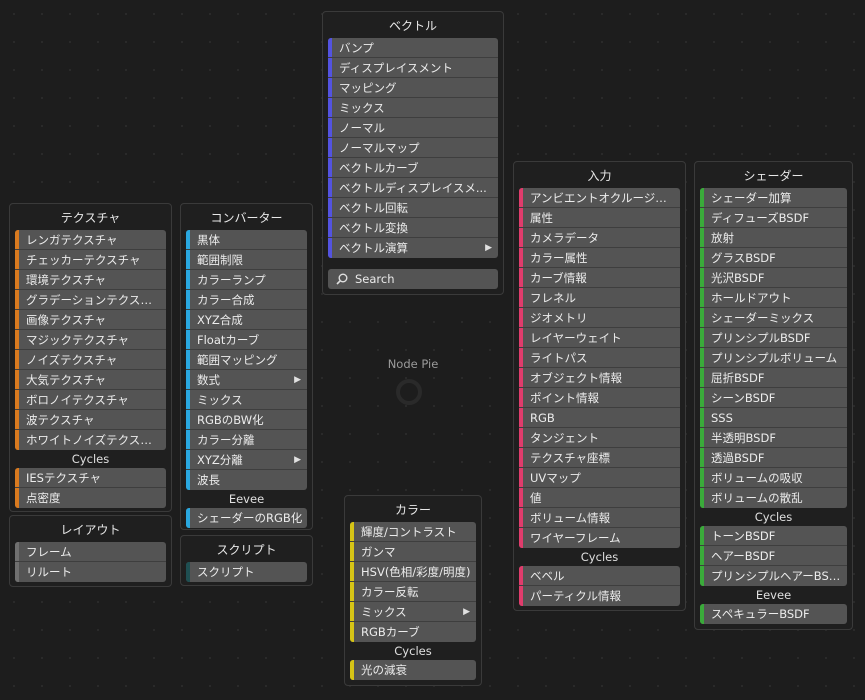 The height and width of the screenshot is (700, 865). Describe the element at coordinates (599, 478) in the screenshot. I see `input-menu-item: UVマップ` at that location.